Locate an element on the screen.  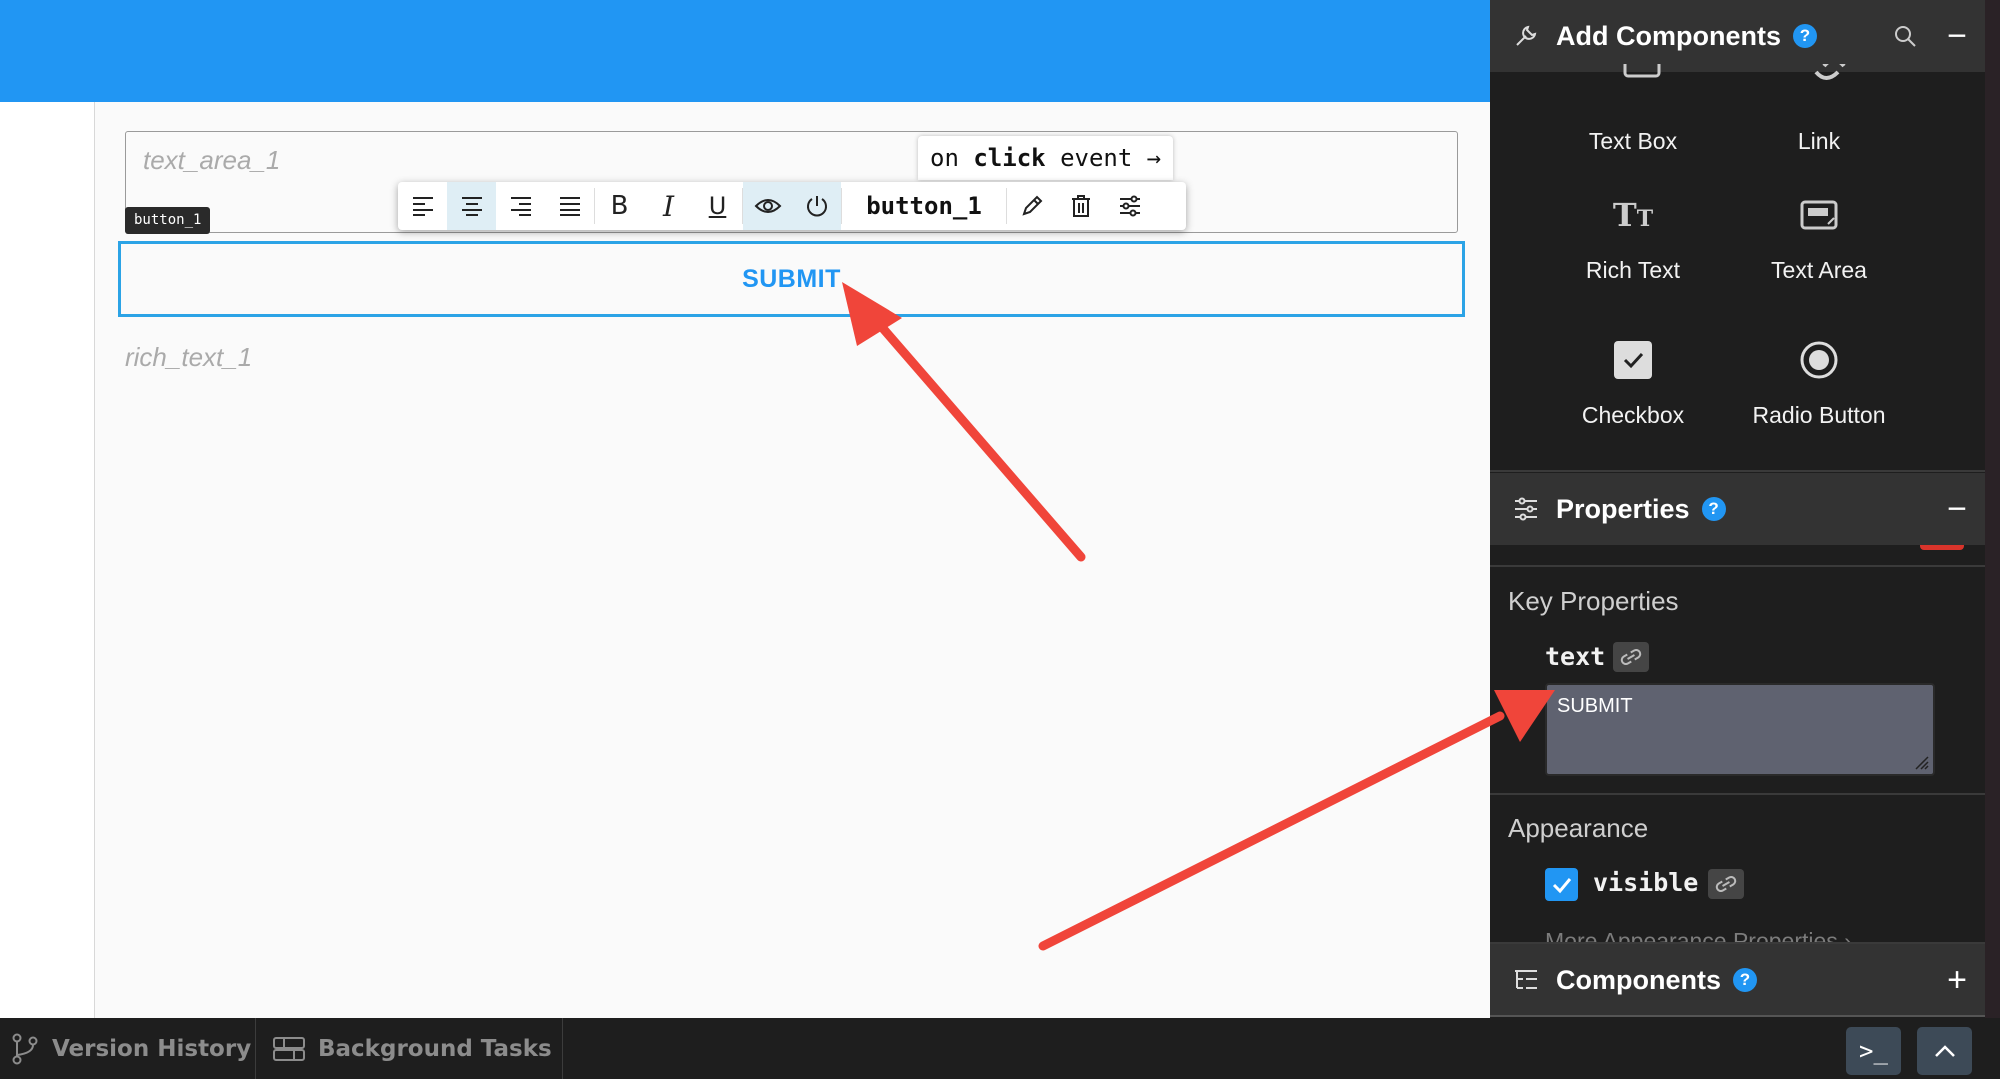
event-suffix: event is located at coordinates (1096, 158).